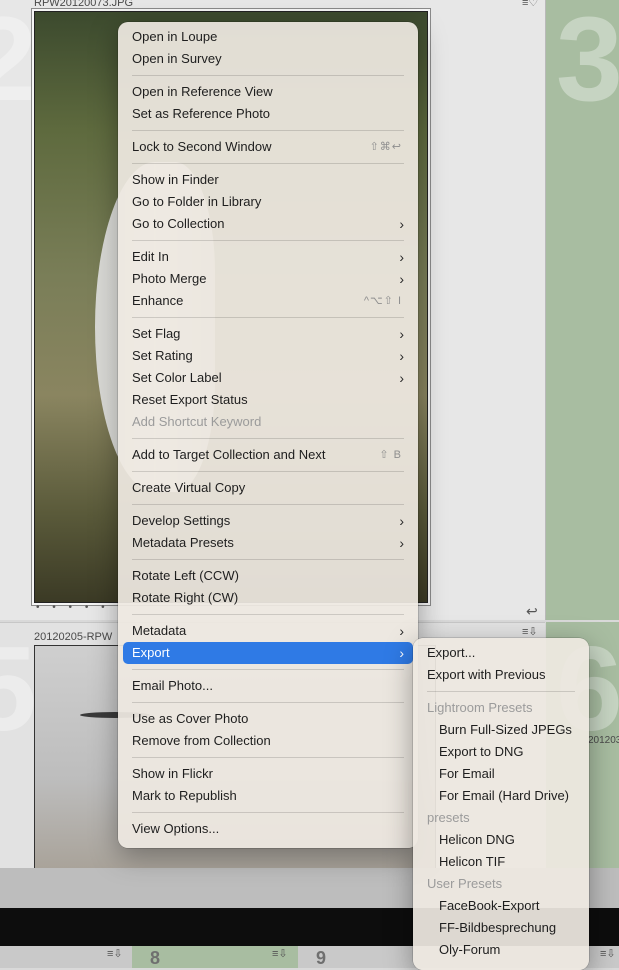 The height and width of the screenshot is (970, 619). Describe the element at coordinates (501, 884) in the screenshot. I see `menu-section-user-presets: User Presets` at that location.